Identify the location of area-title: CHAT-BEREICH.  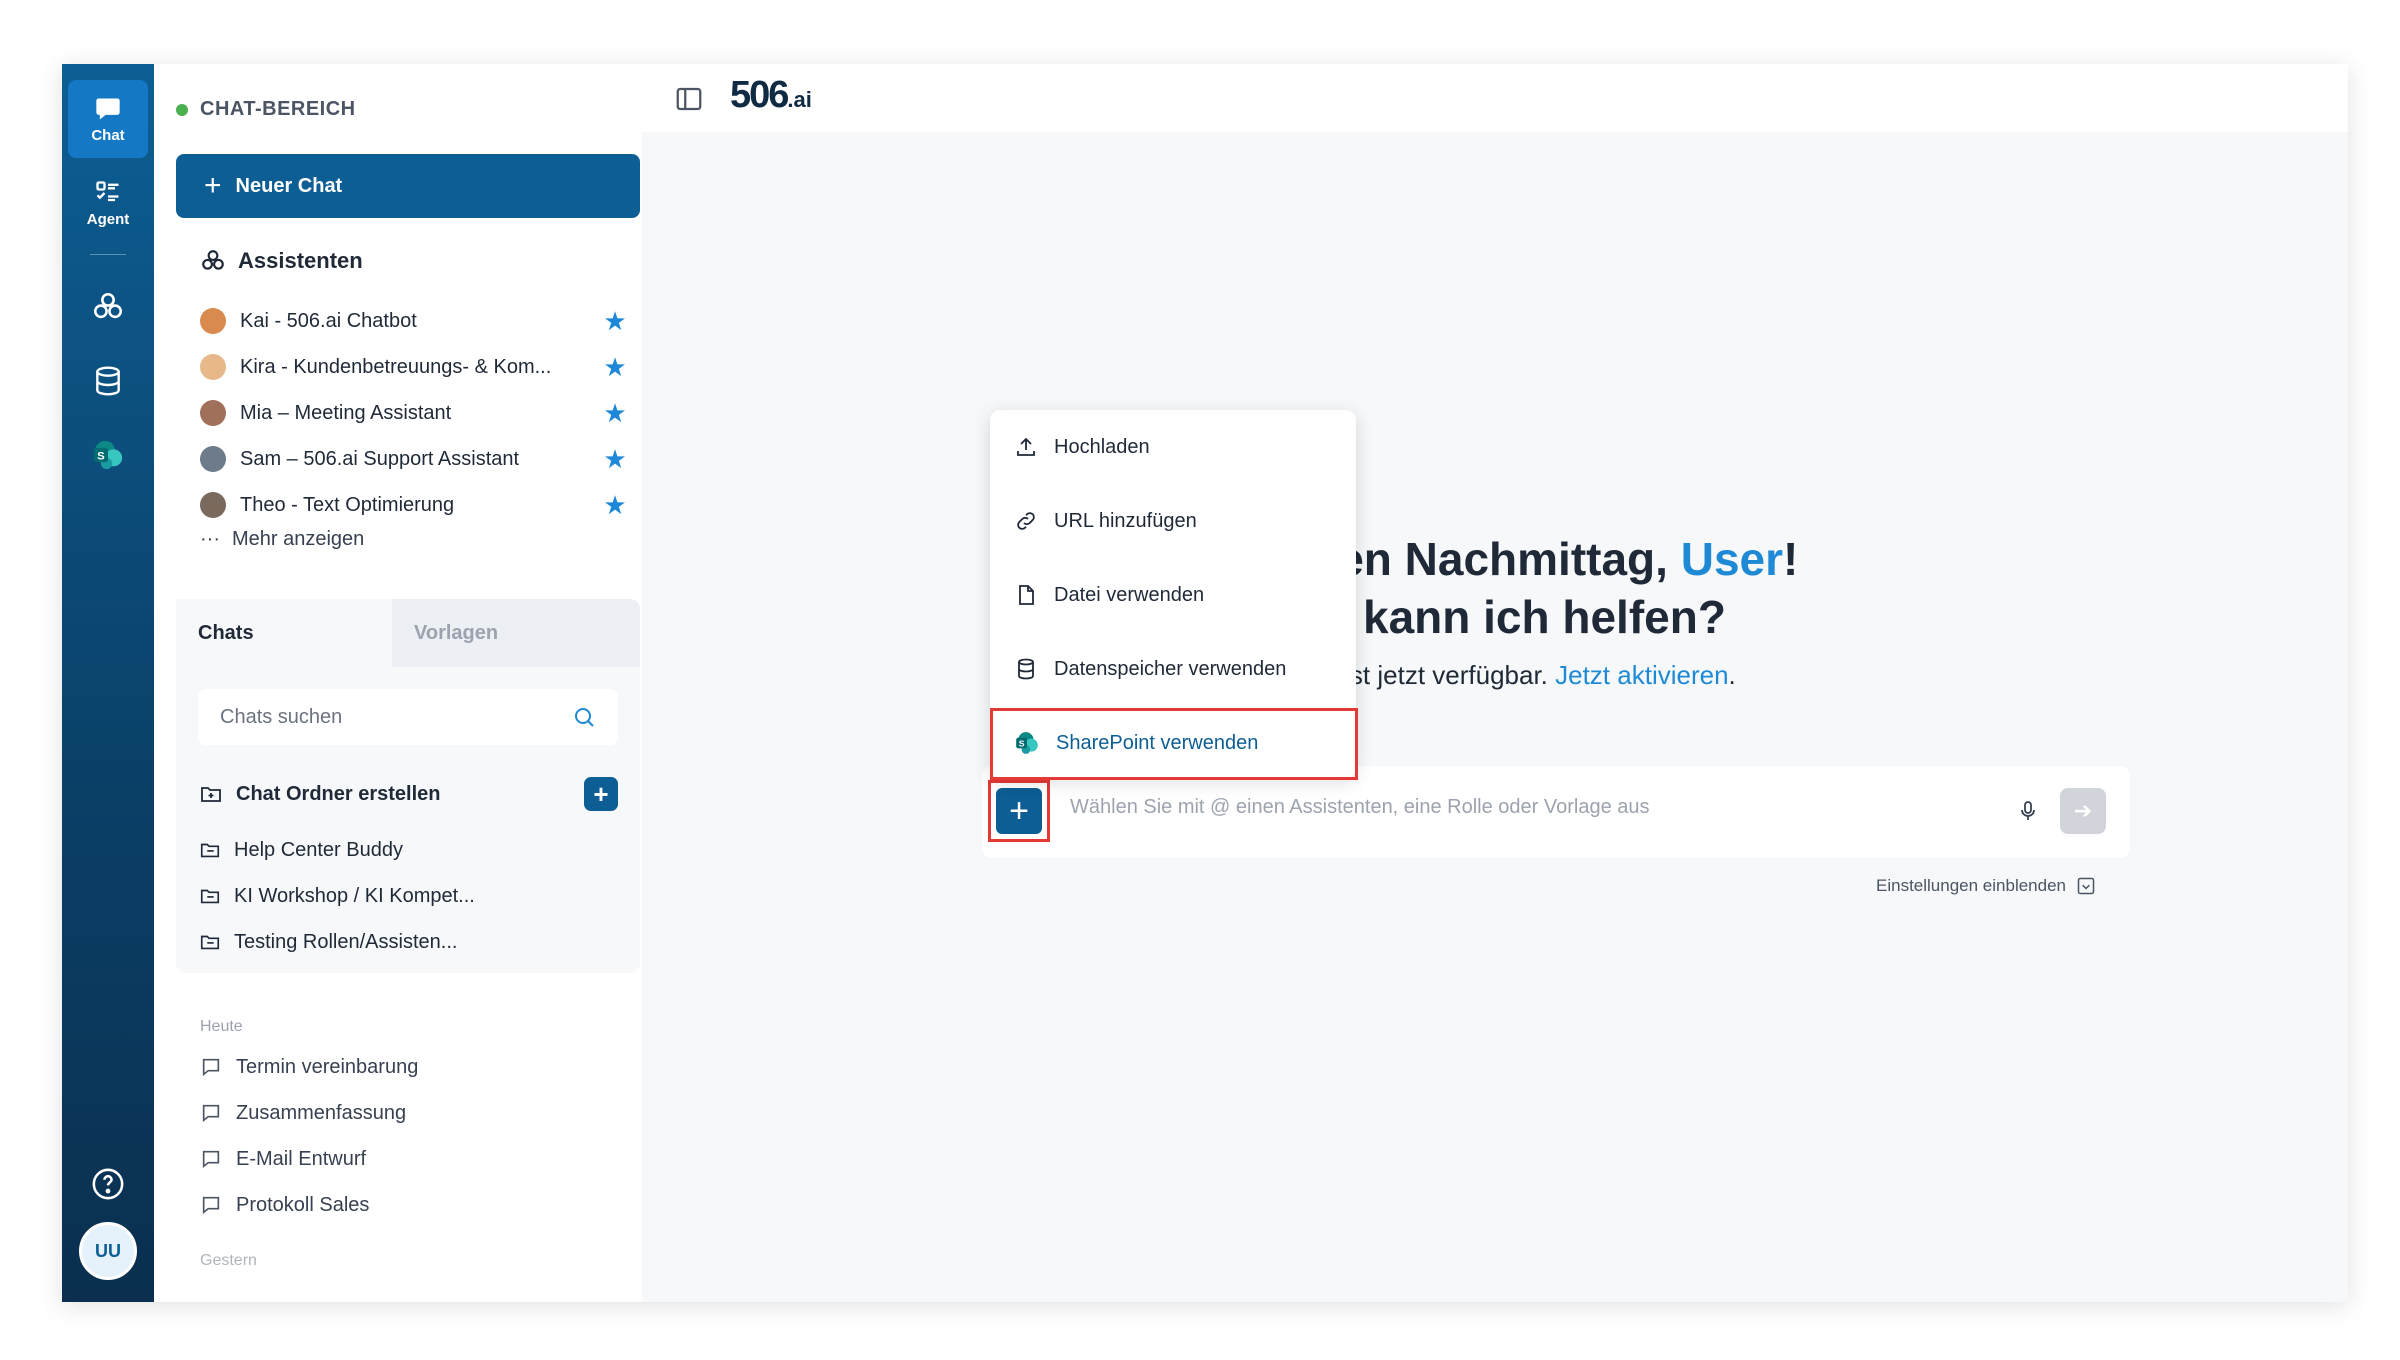
(266, 109).